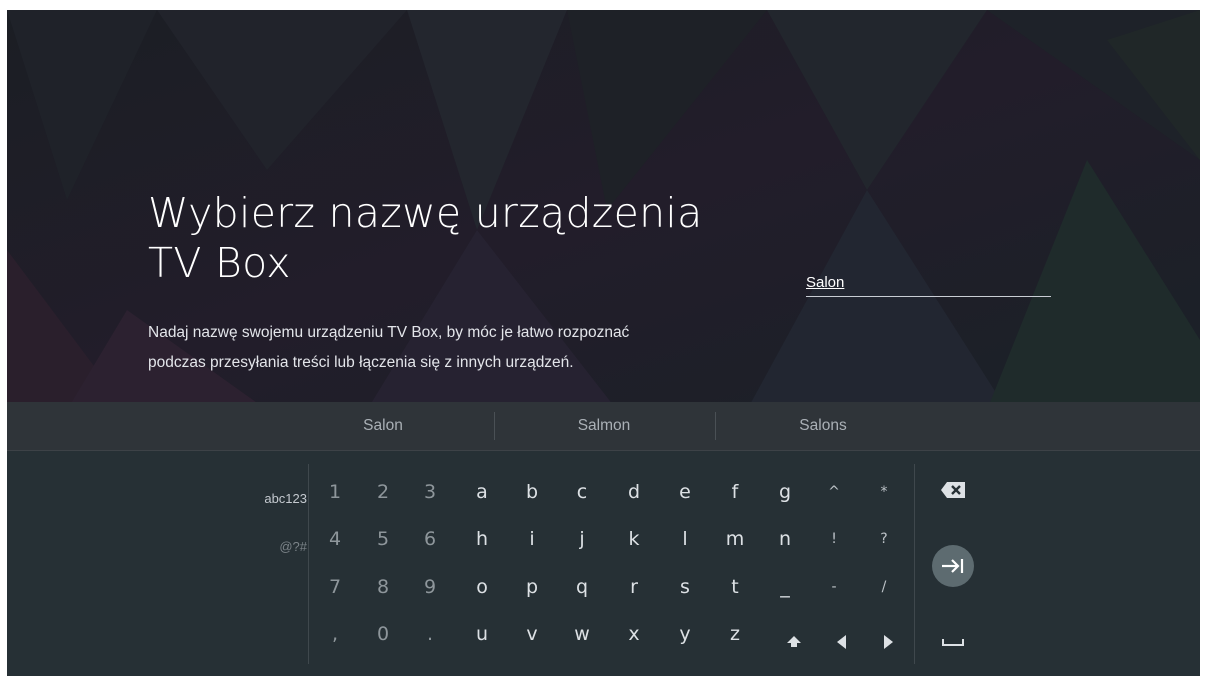  I want to click on key: q, so click(582, 587).